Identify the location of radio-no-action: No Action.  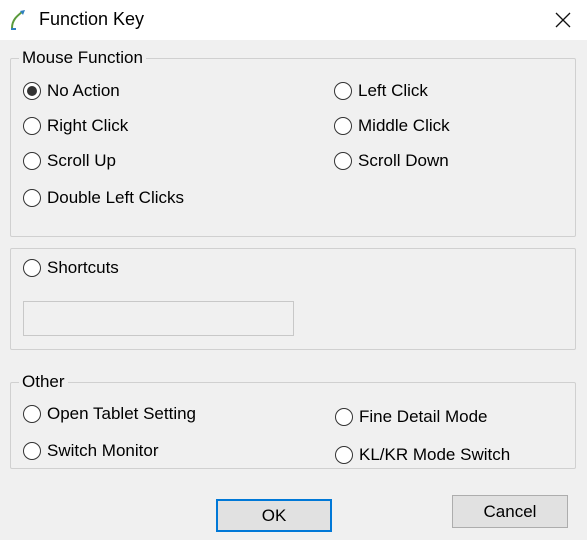
(71, 91).